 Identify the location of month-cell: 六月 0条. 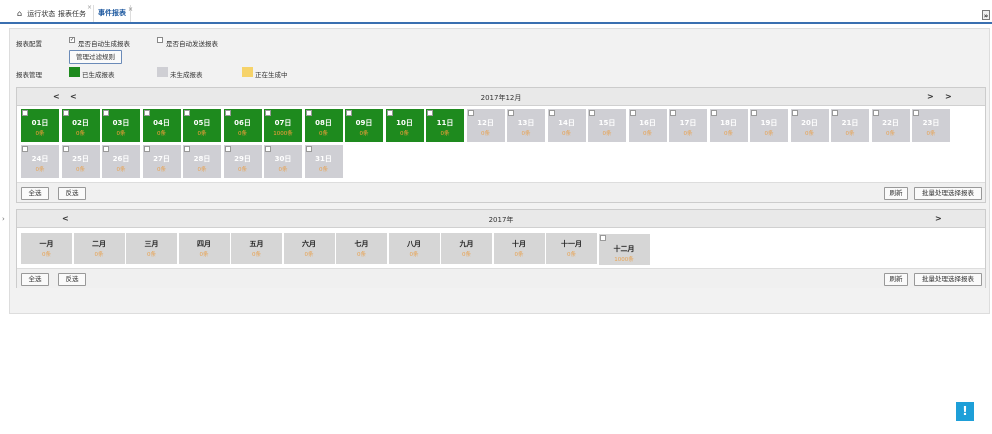
(309, 248).